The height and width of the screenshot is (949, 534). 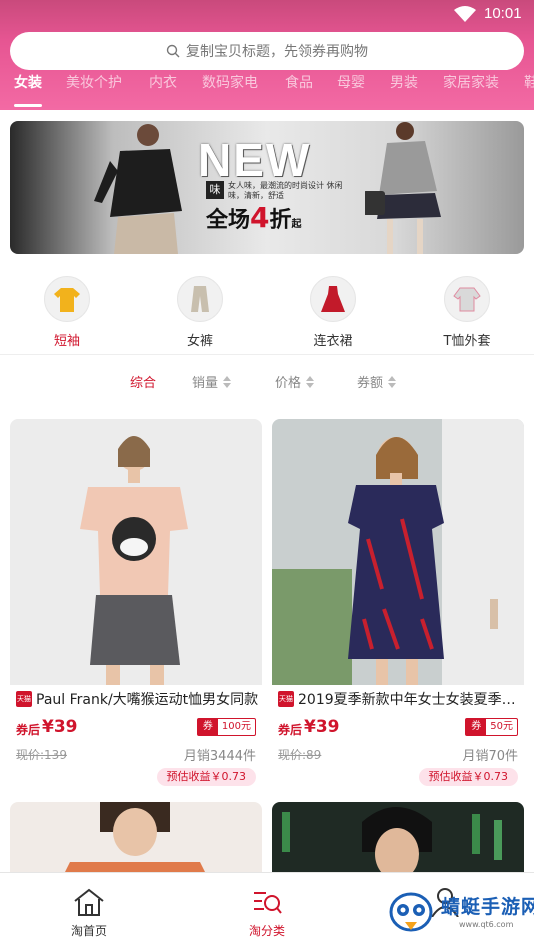 What do you see at coordinates (89, 902) in the screenshot?
I see `home-icon` at bounding box center [89, 902].